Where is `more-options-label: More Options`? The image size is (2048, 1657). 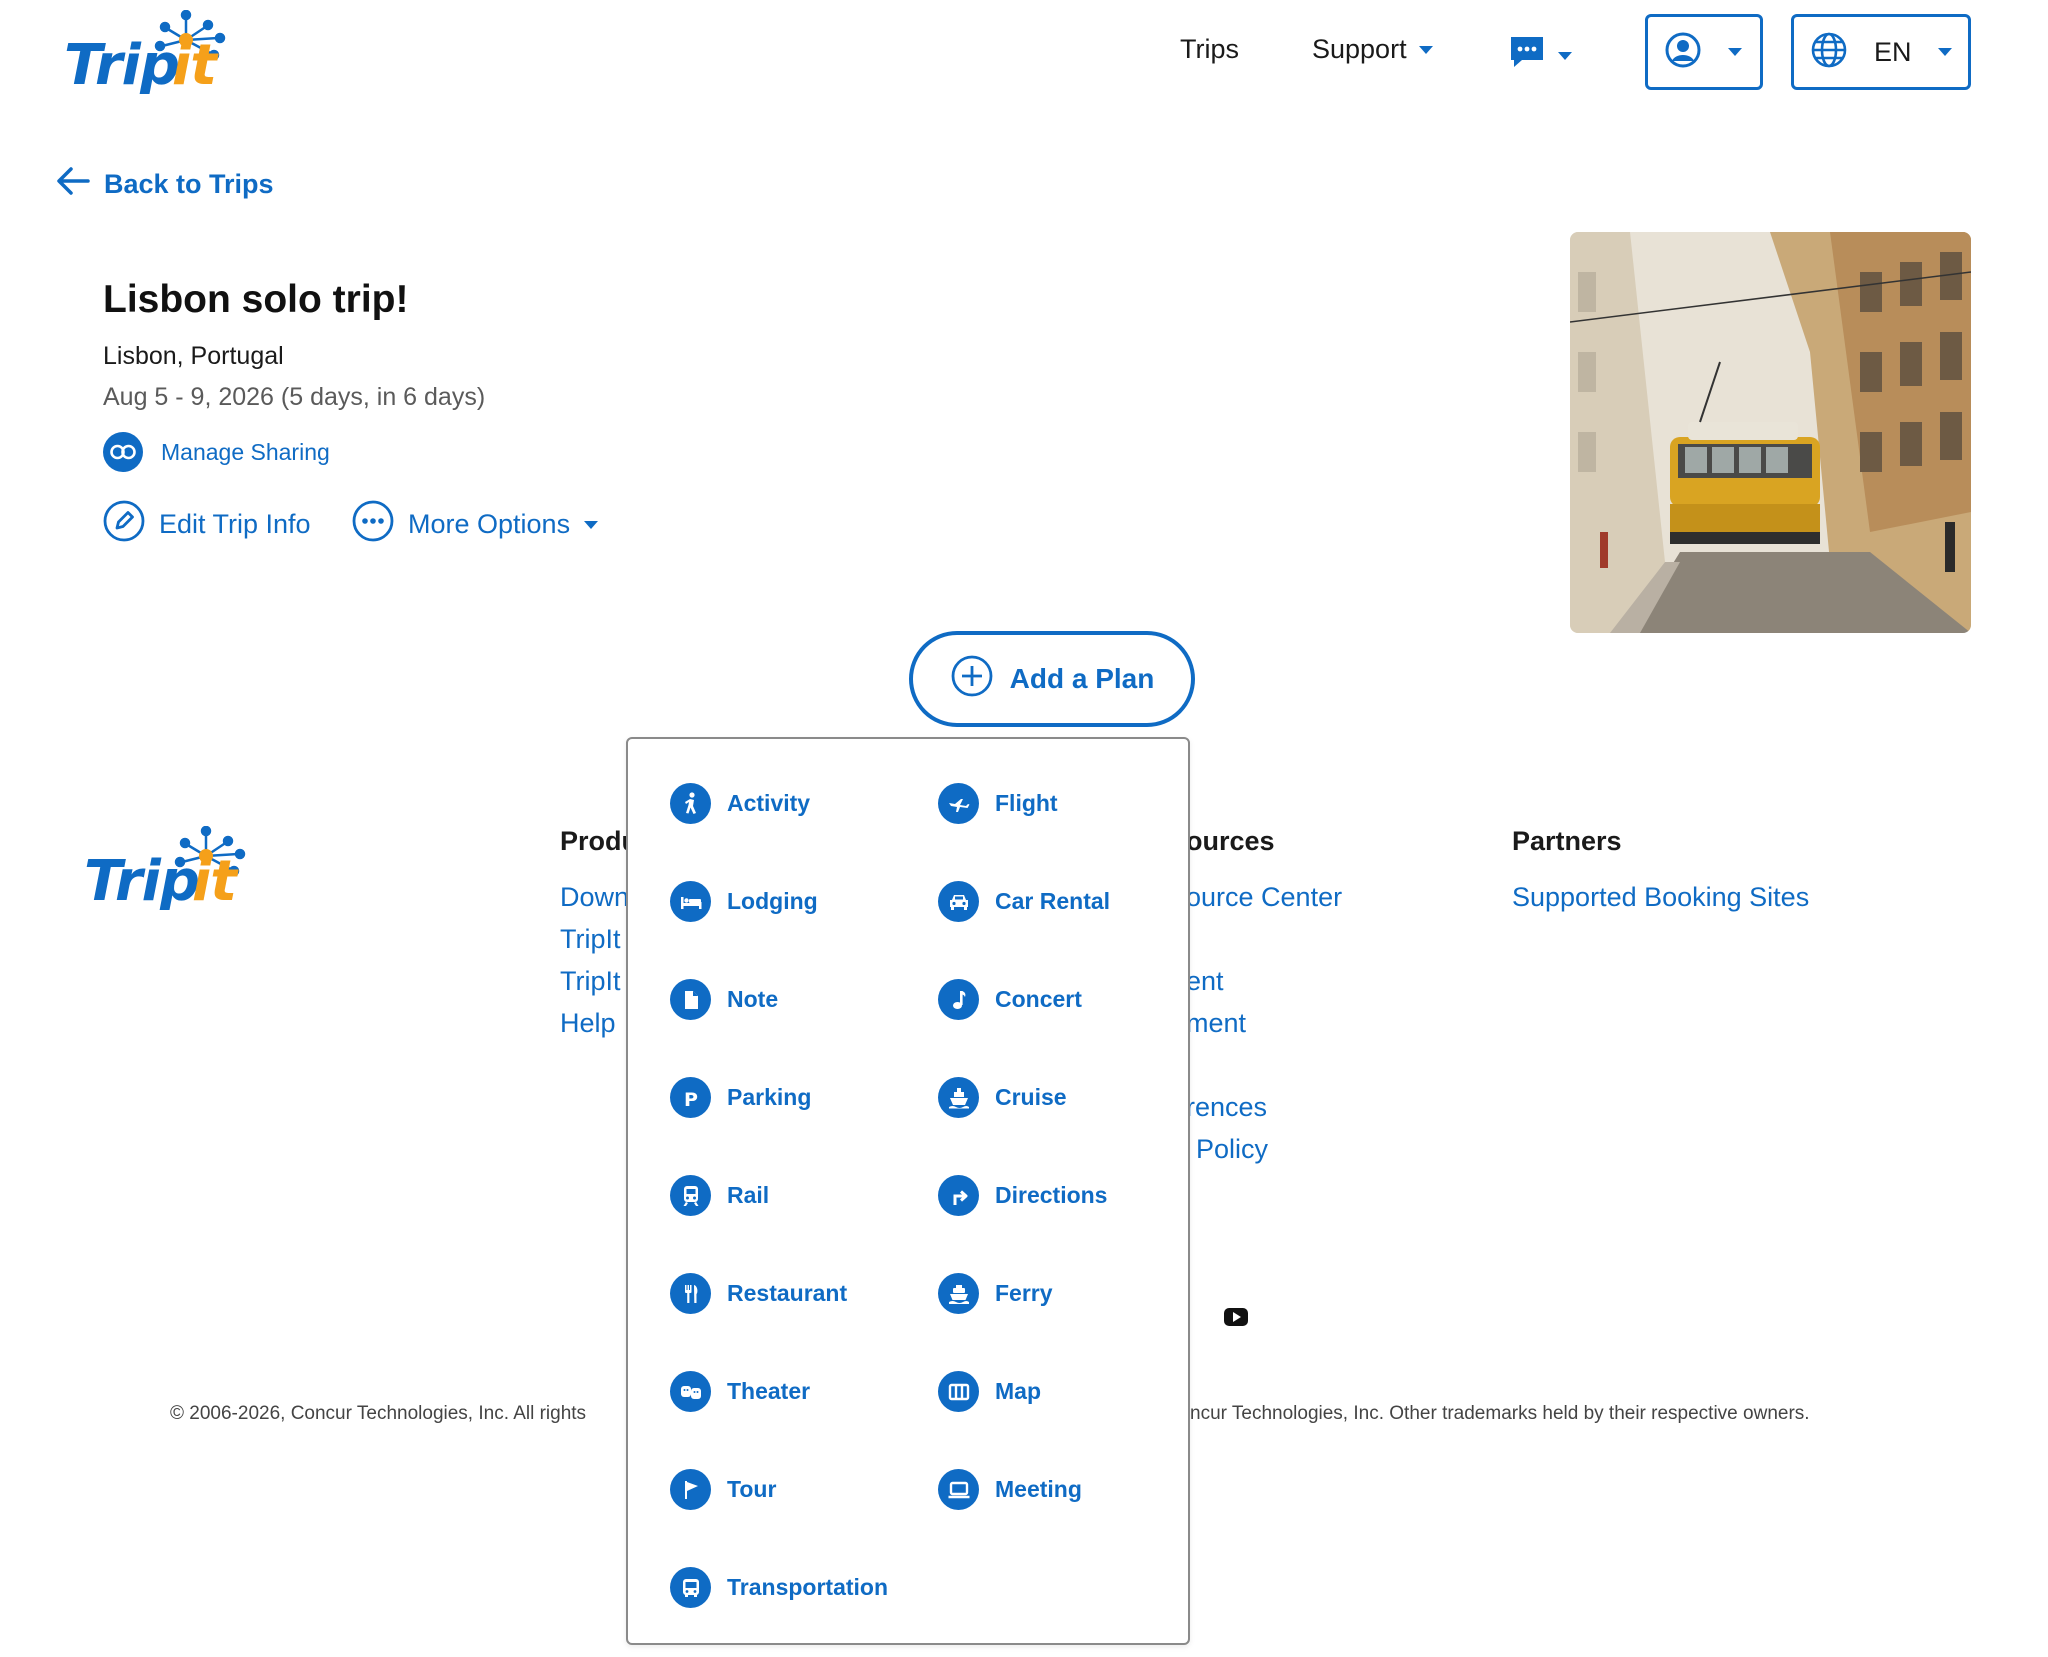
more-options-label: More Options is located at coordinates (489, 524).